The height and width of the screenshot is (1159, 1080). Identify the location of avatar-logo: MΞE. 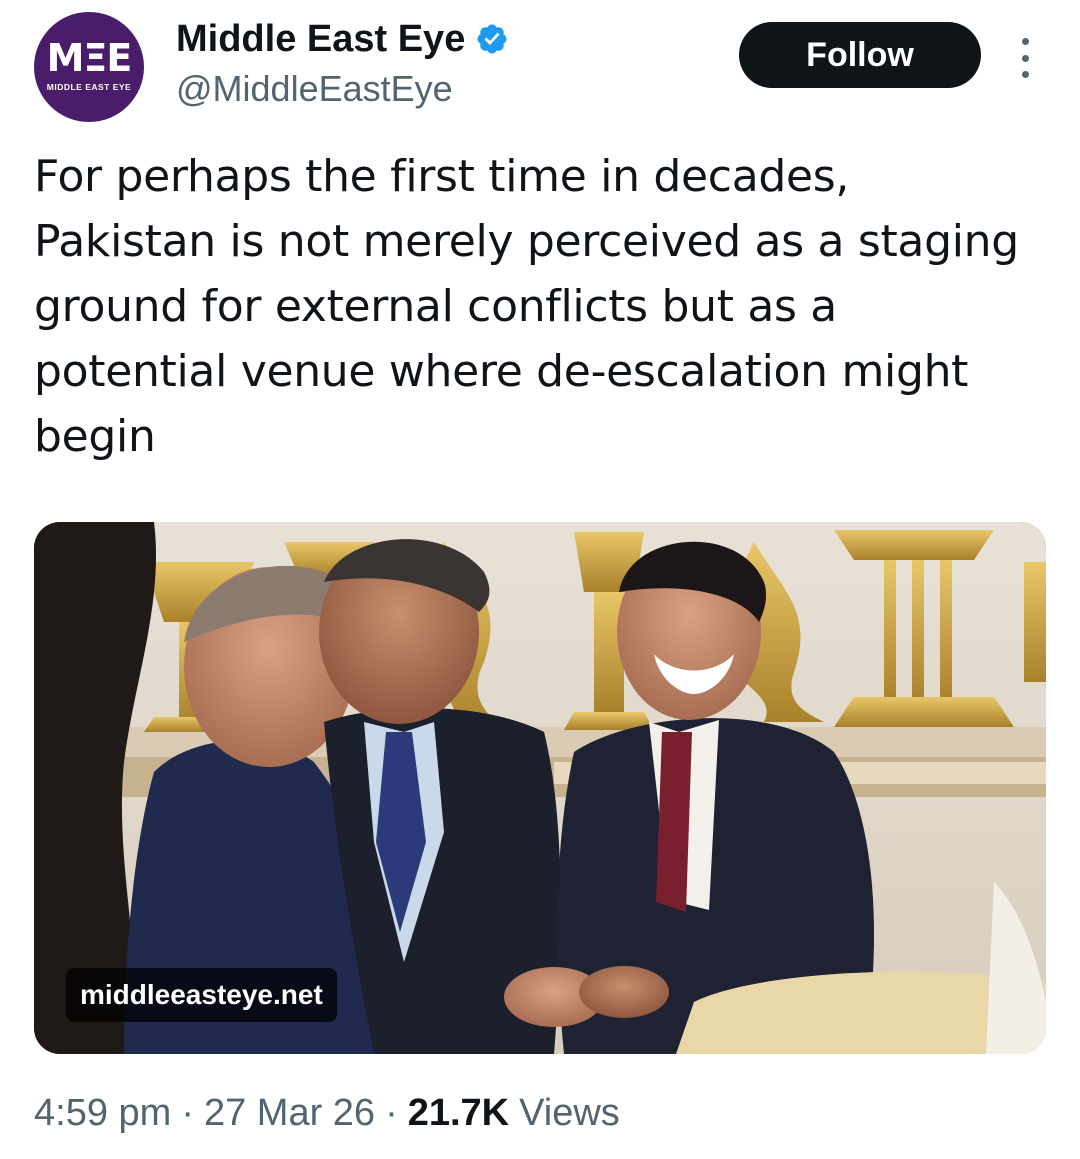
(89, 58).